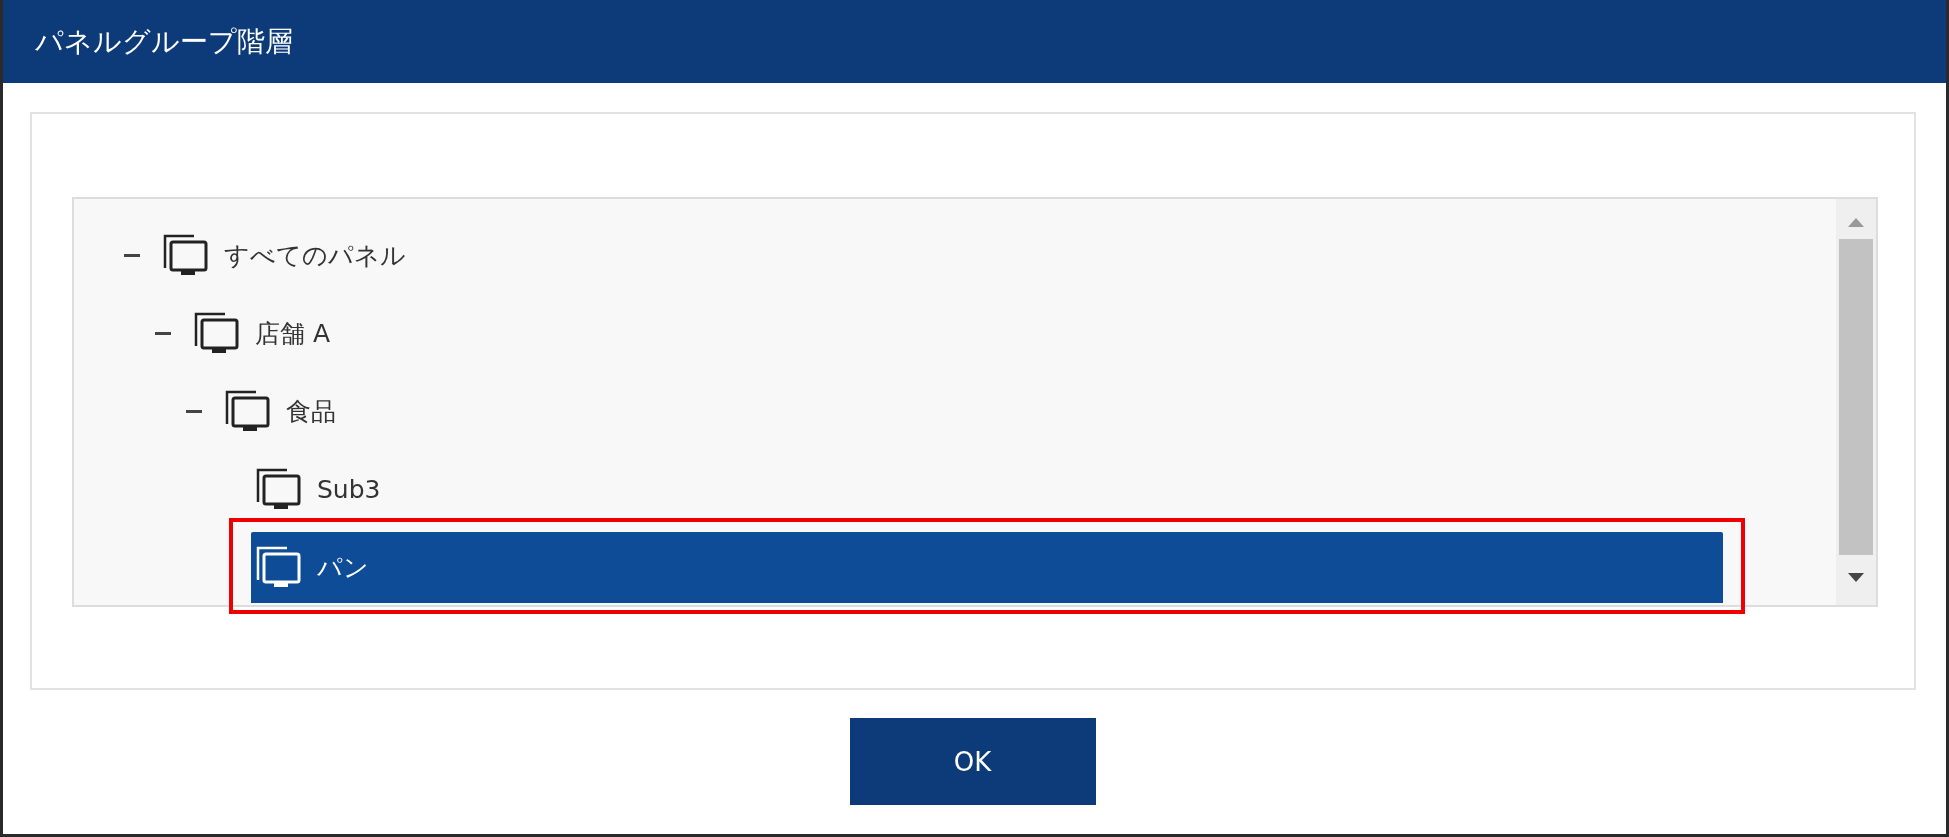  Describe the element at coordinates (987, 489) in the screenshot. I see `tree-item: Sub3` at that location.